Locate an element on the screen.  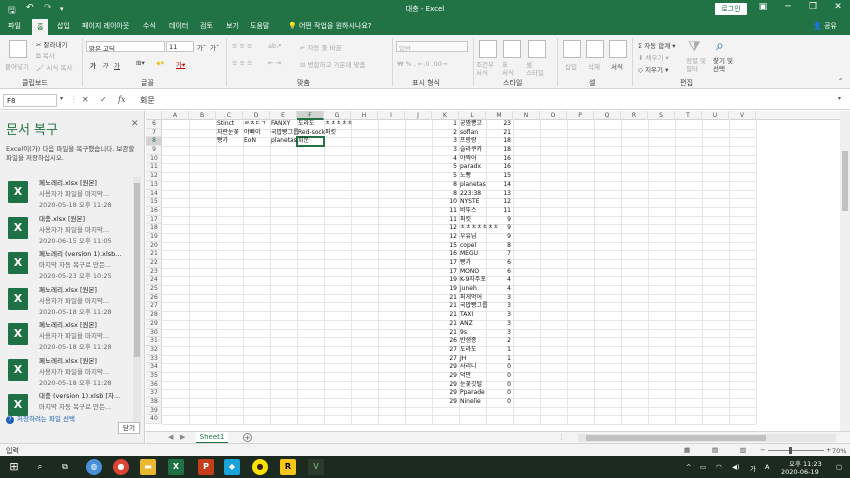
tab-home: 홈 is located at coordinates (40, 27).